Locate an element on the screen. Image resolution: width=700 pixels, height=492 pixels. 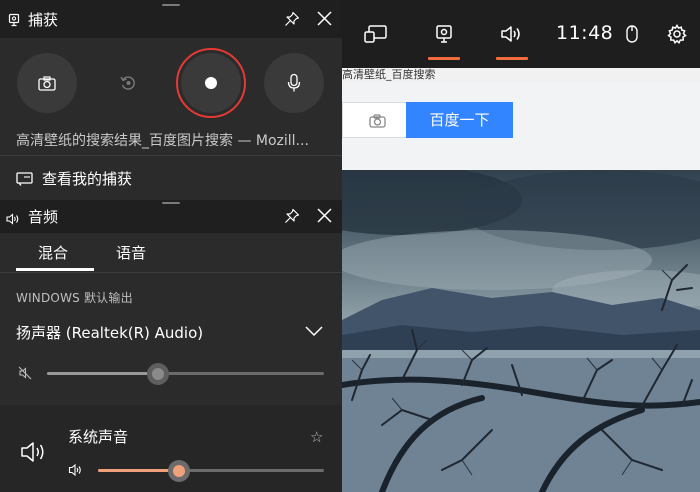
start-recording-button is located at coordinates (211, 83).